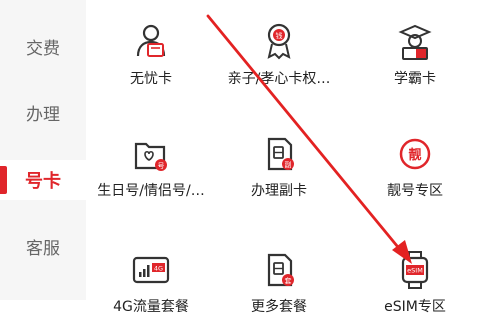 The width and height of the screenshot is (480, 330). What do you see at coordinates (151, 62) in the screenshot?
I see `grid-item-wuyou-card: 无忧卡` at bounding box center [151, 62].